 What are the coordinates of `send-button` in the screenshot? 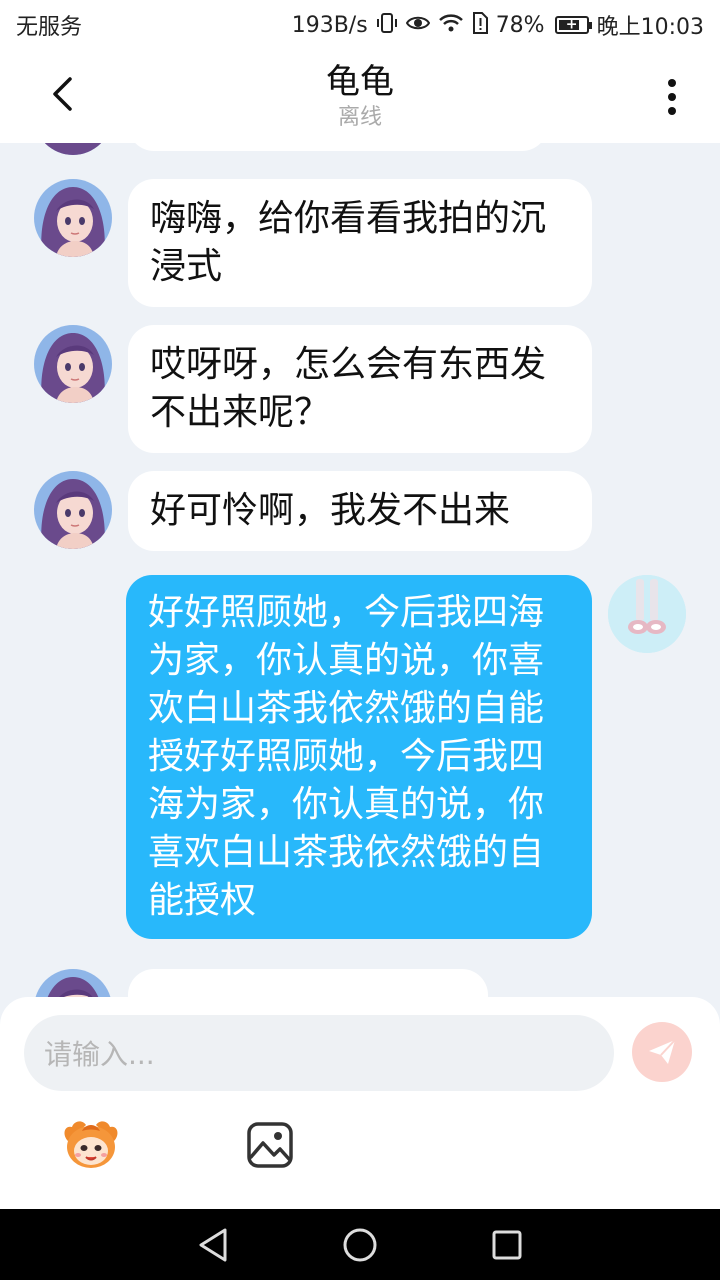 It's located at (662, 1052).